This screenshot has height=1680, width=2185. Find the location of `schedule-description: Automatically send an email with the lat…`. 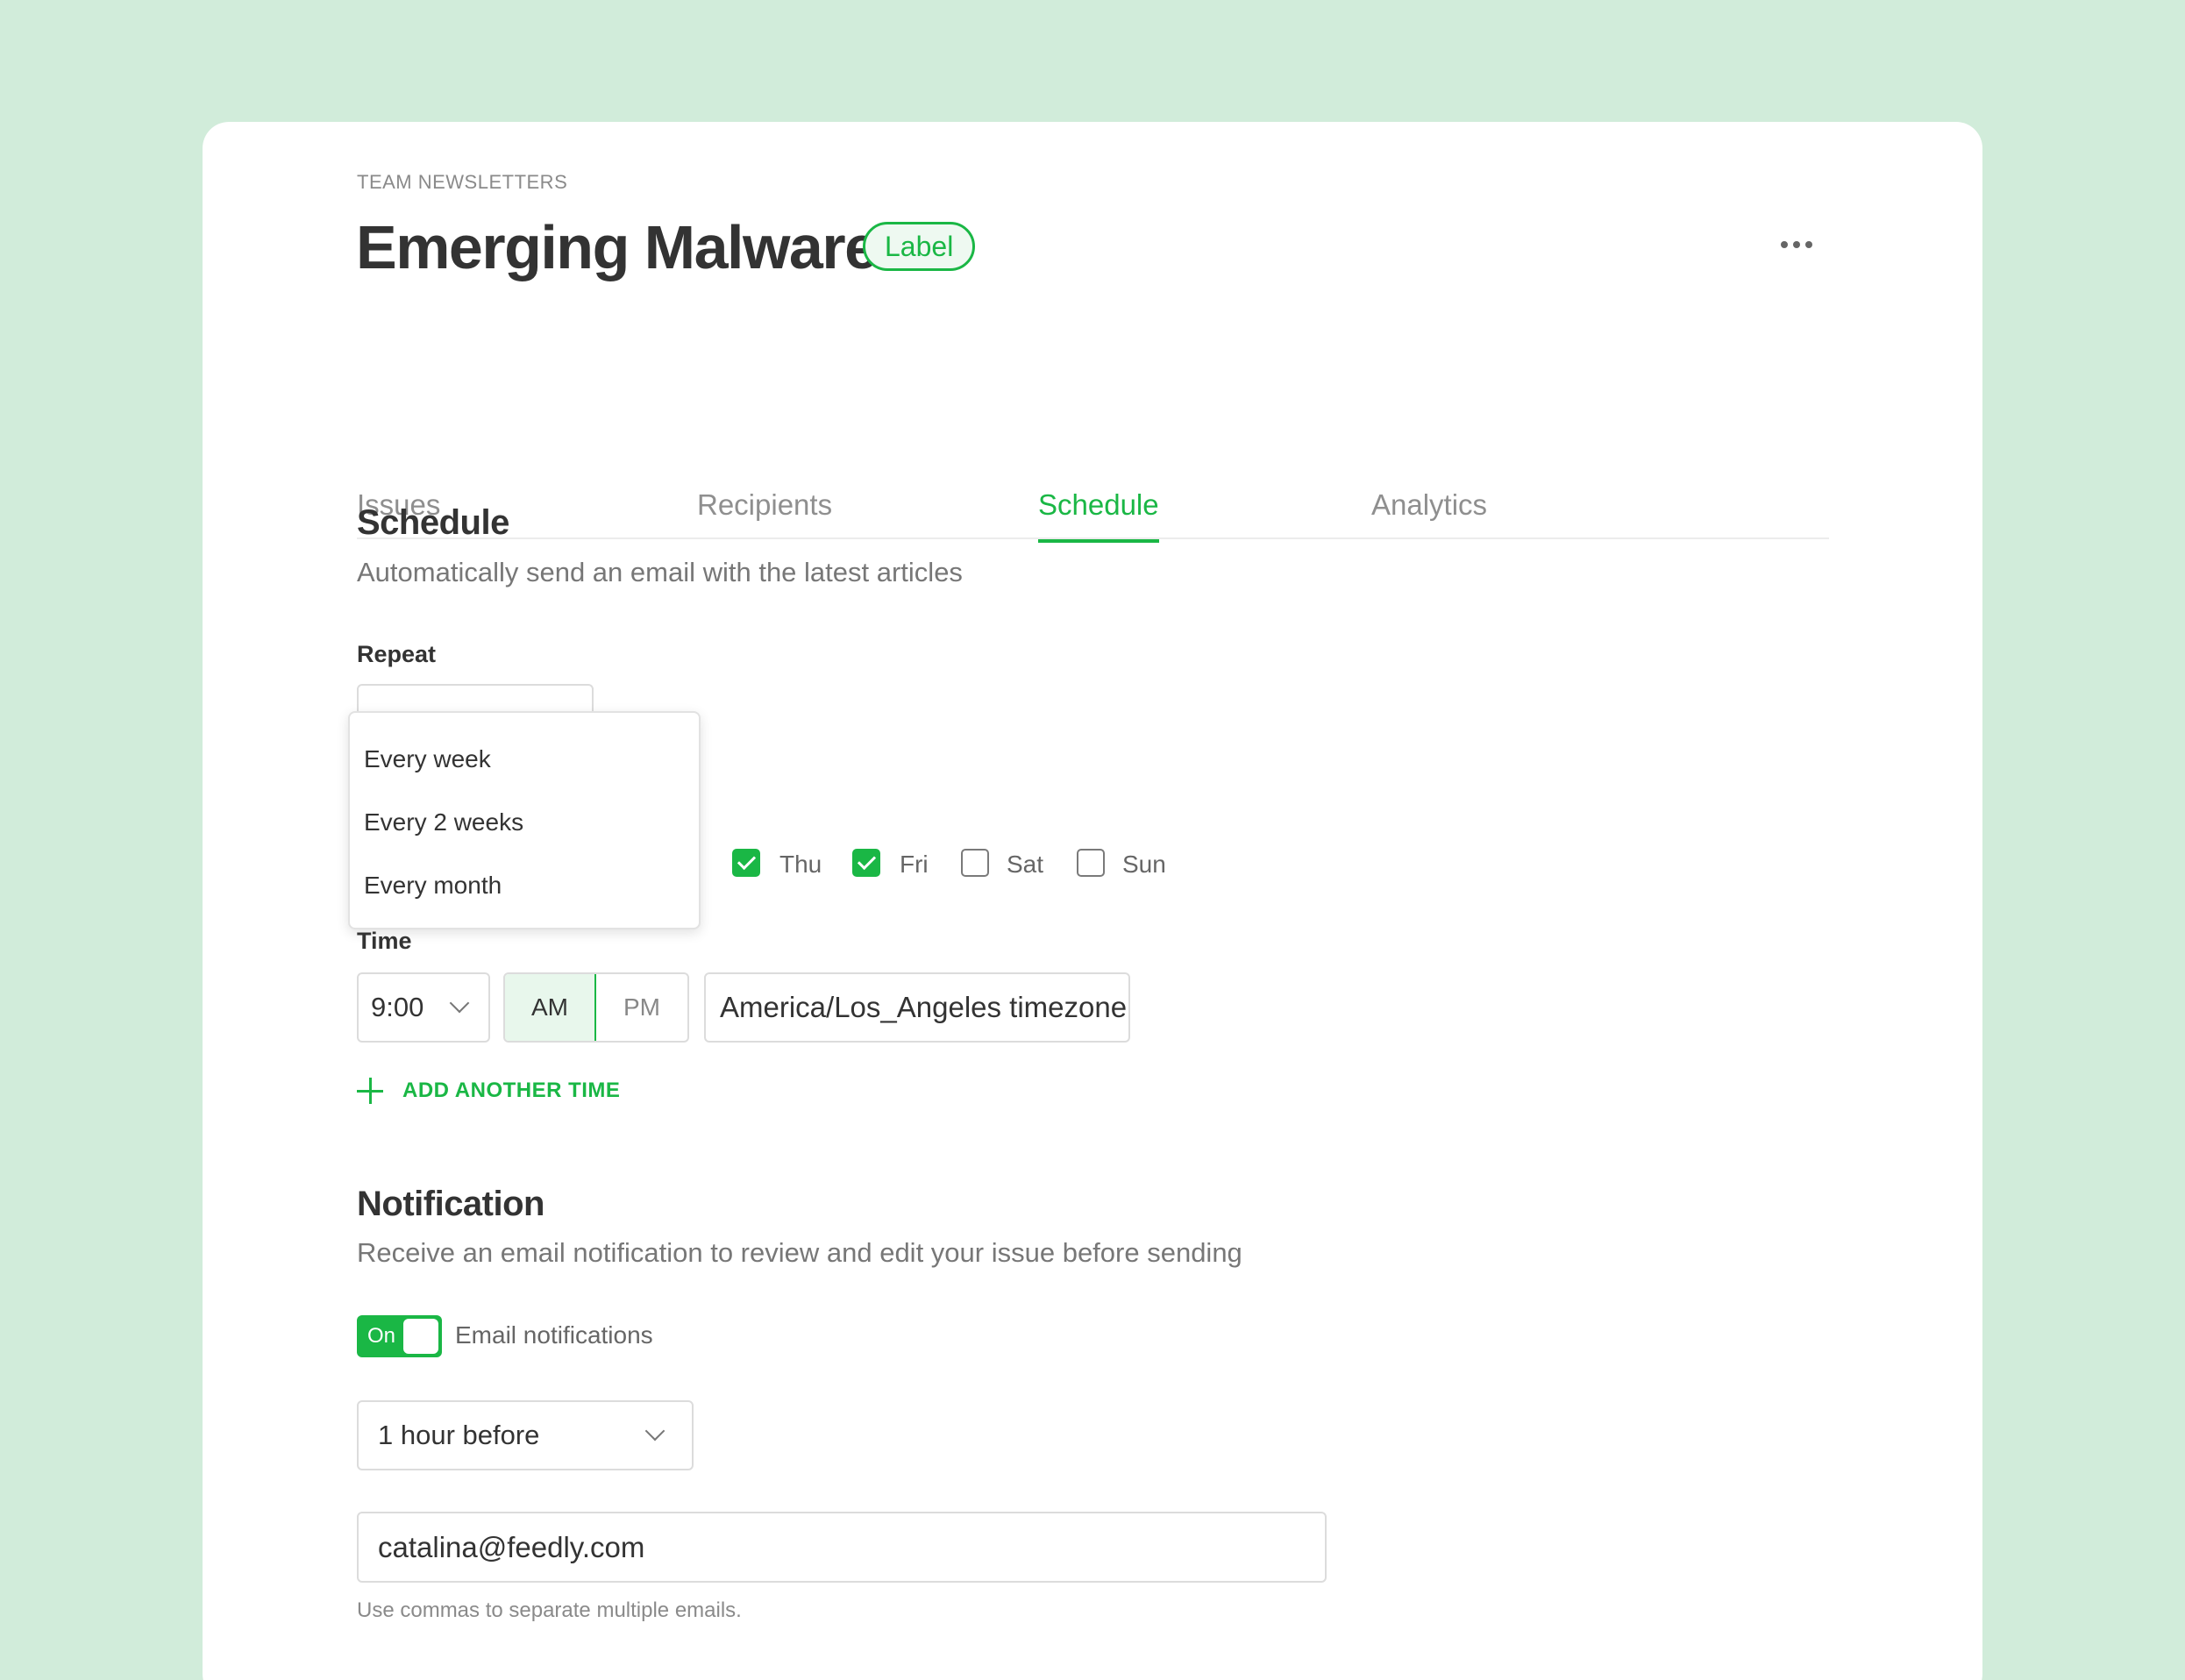

schedule-description: Automatically send an email with the lat… is located at coordinates (660, 572).